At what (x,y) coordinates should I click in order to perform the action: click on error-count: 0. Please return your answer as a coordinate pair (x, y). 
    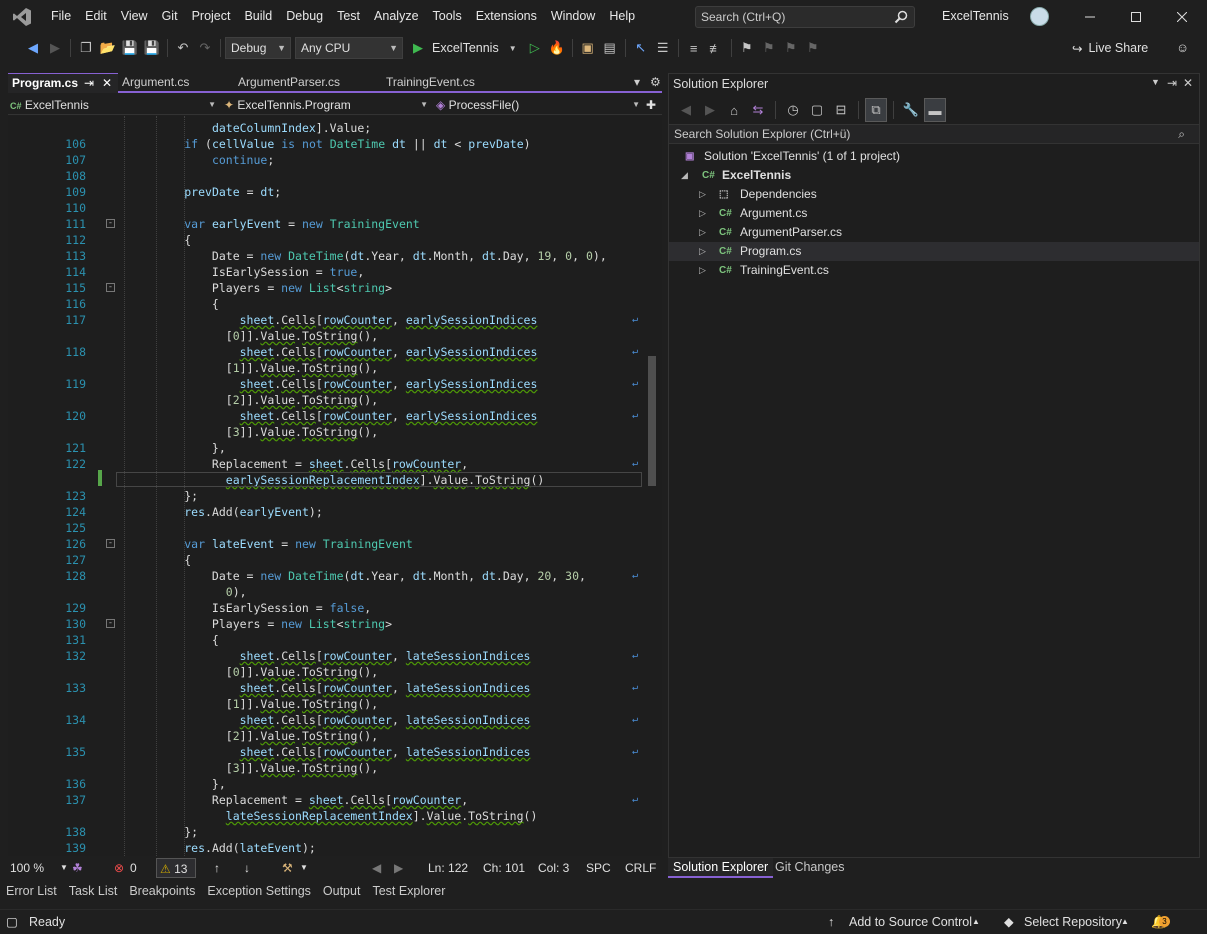
    Looking at the image, I should click on (133, 868).